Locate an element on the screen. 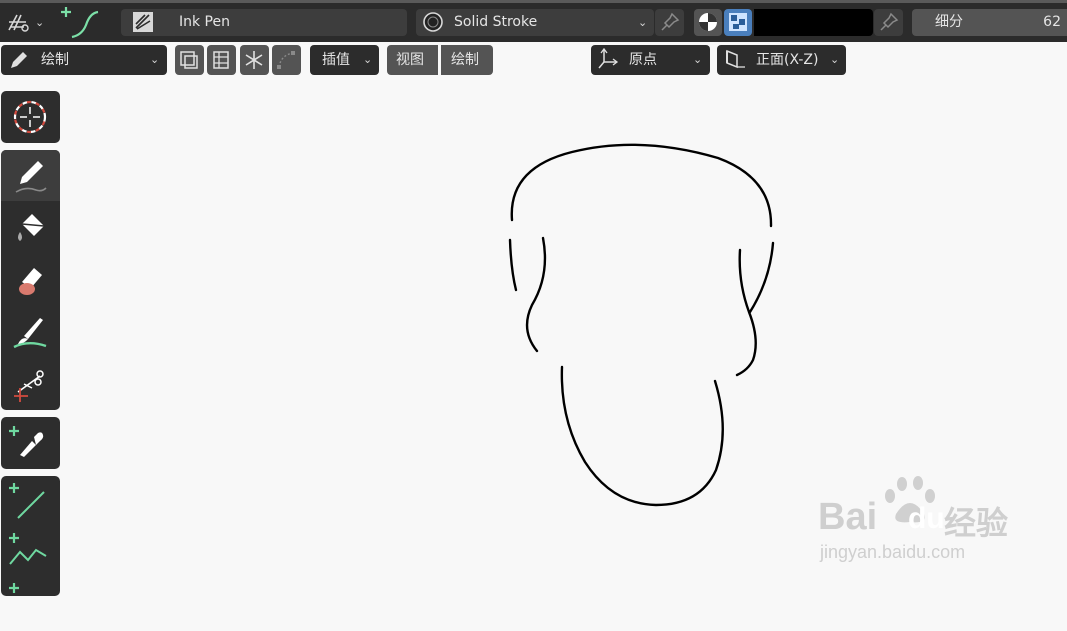  film-strip-icon is located at coordinates (221, 60).